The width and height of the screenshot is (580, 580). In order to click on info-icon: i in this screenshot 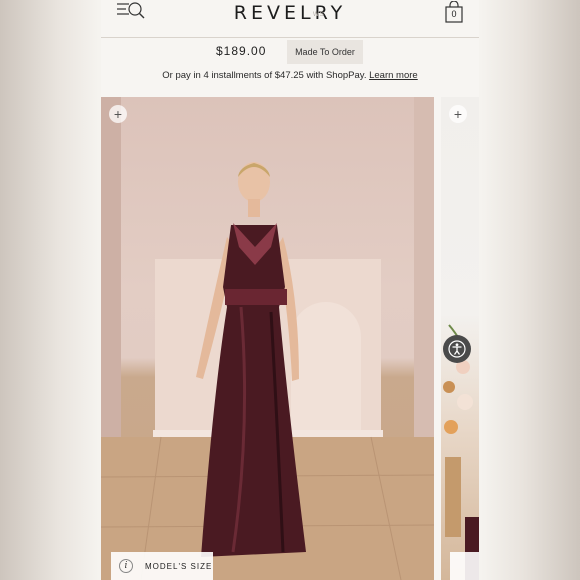, I will do `click(126, 566)`.